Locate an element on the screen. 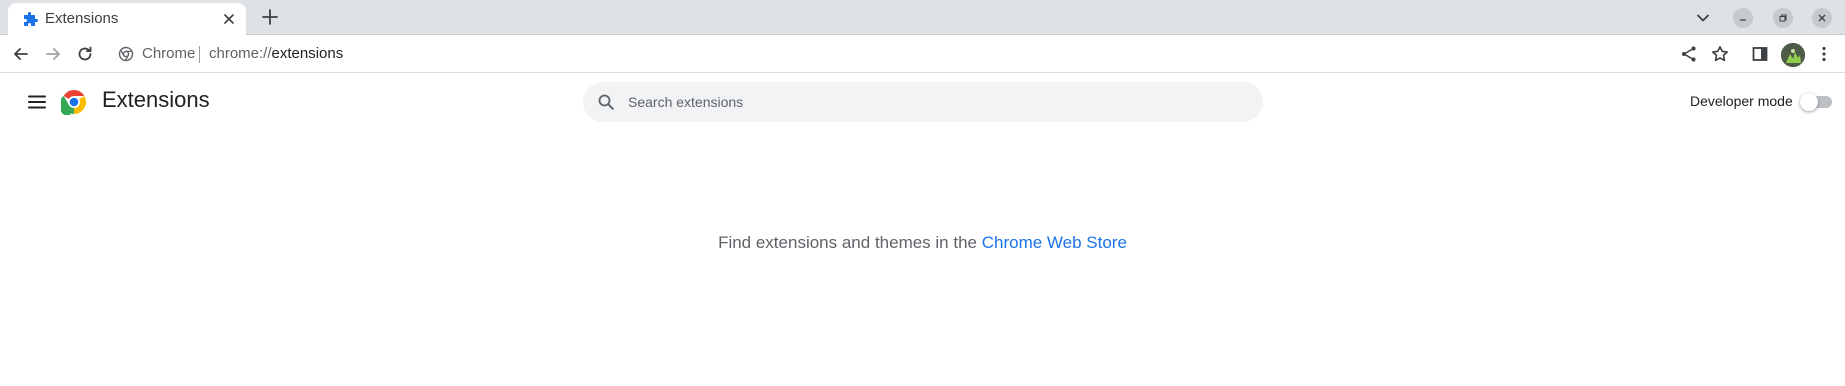  minimize-icon is located at coordinates (1743, 18).